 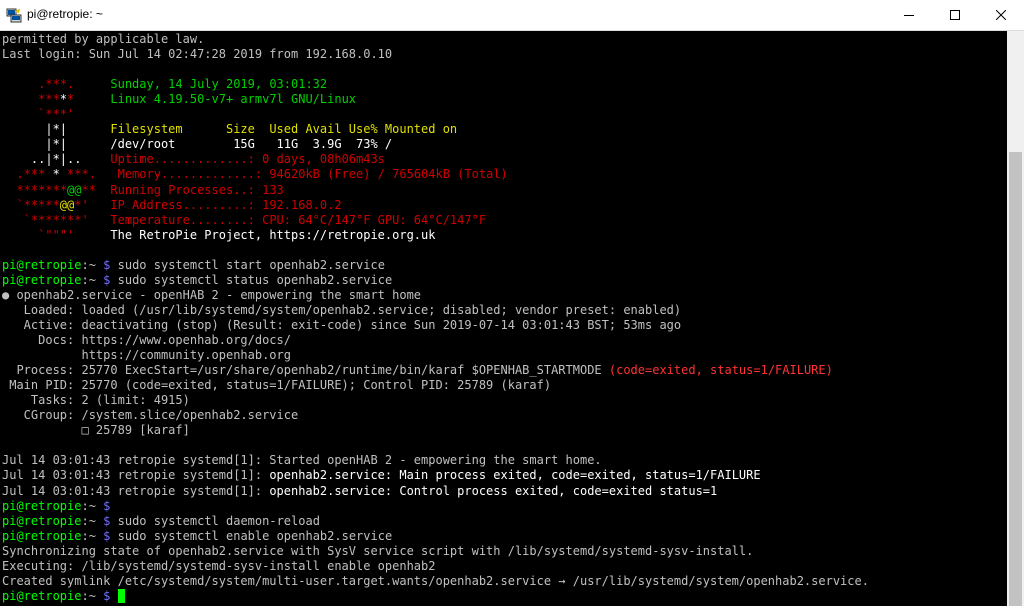 I want to click on terminal-text: permitted by applicable law., so click(x=103, y=39).